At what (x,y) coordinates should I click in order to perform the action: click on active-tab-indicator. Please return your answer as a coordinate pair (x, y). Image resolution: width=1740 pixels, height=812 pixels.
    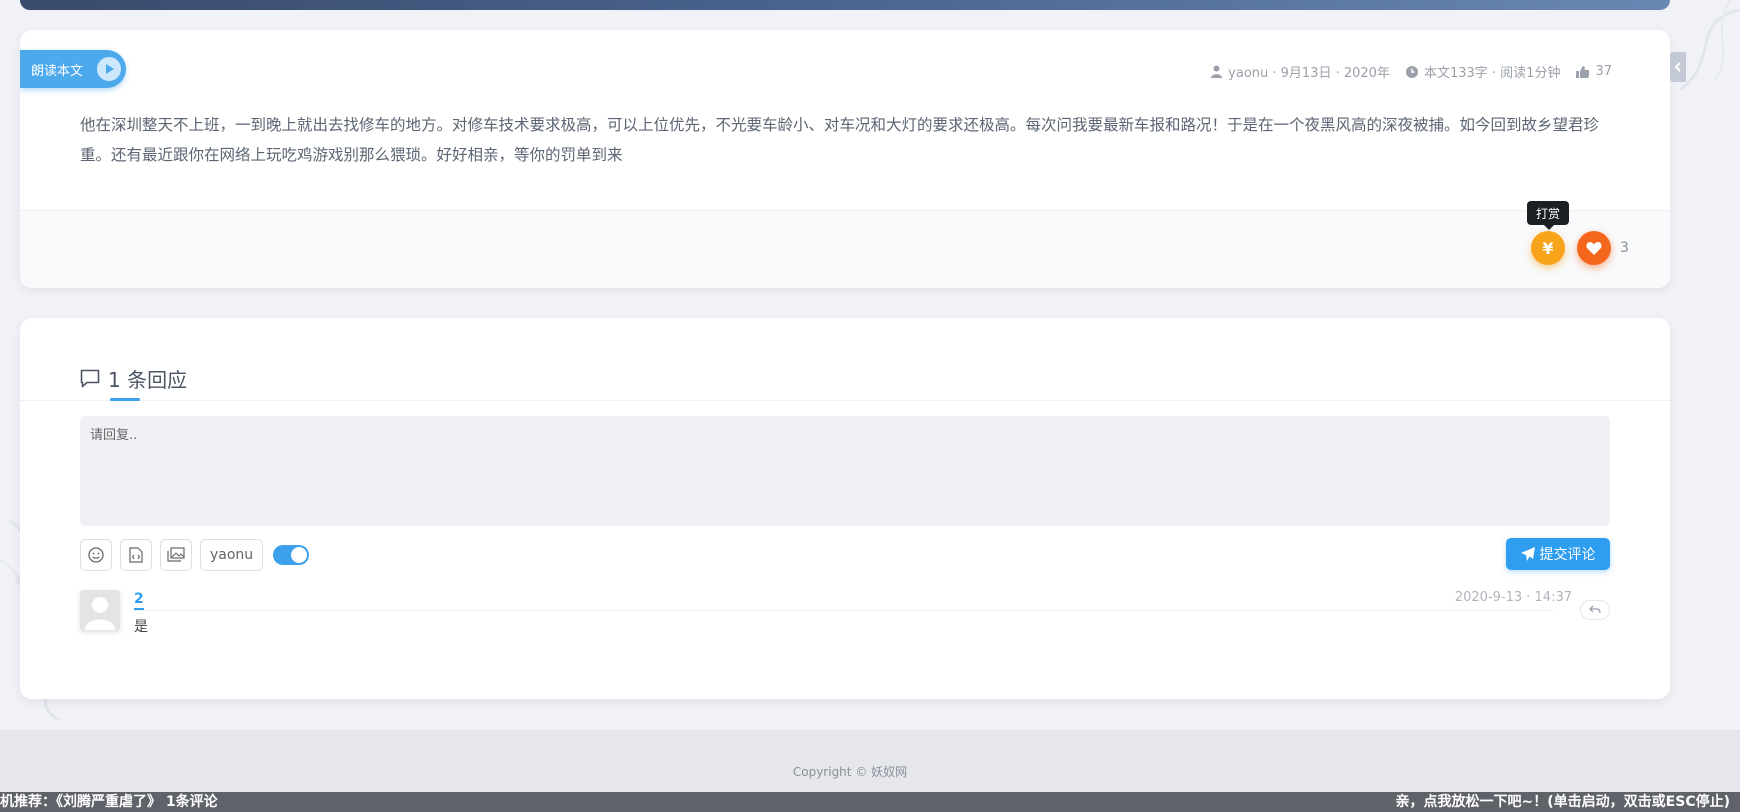
    Looking at the image, I should click on (125, 399).